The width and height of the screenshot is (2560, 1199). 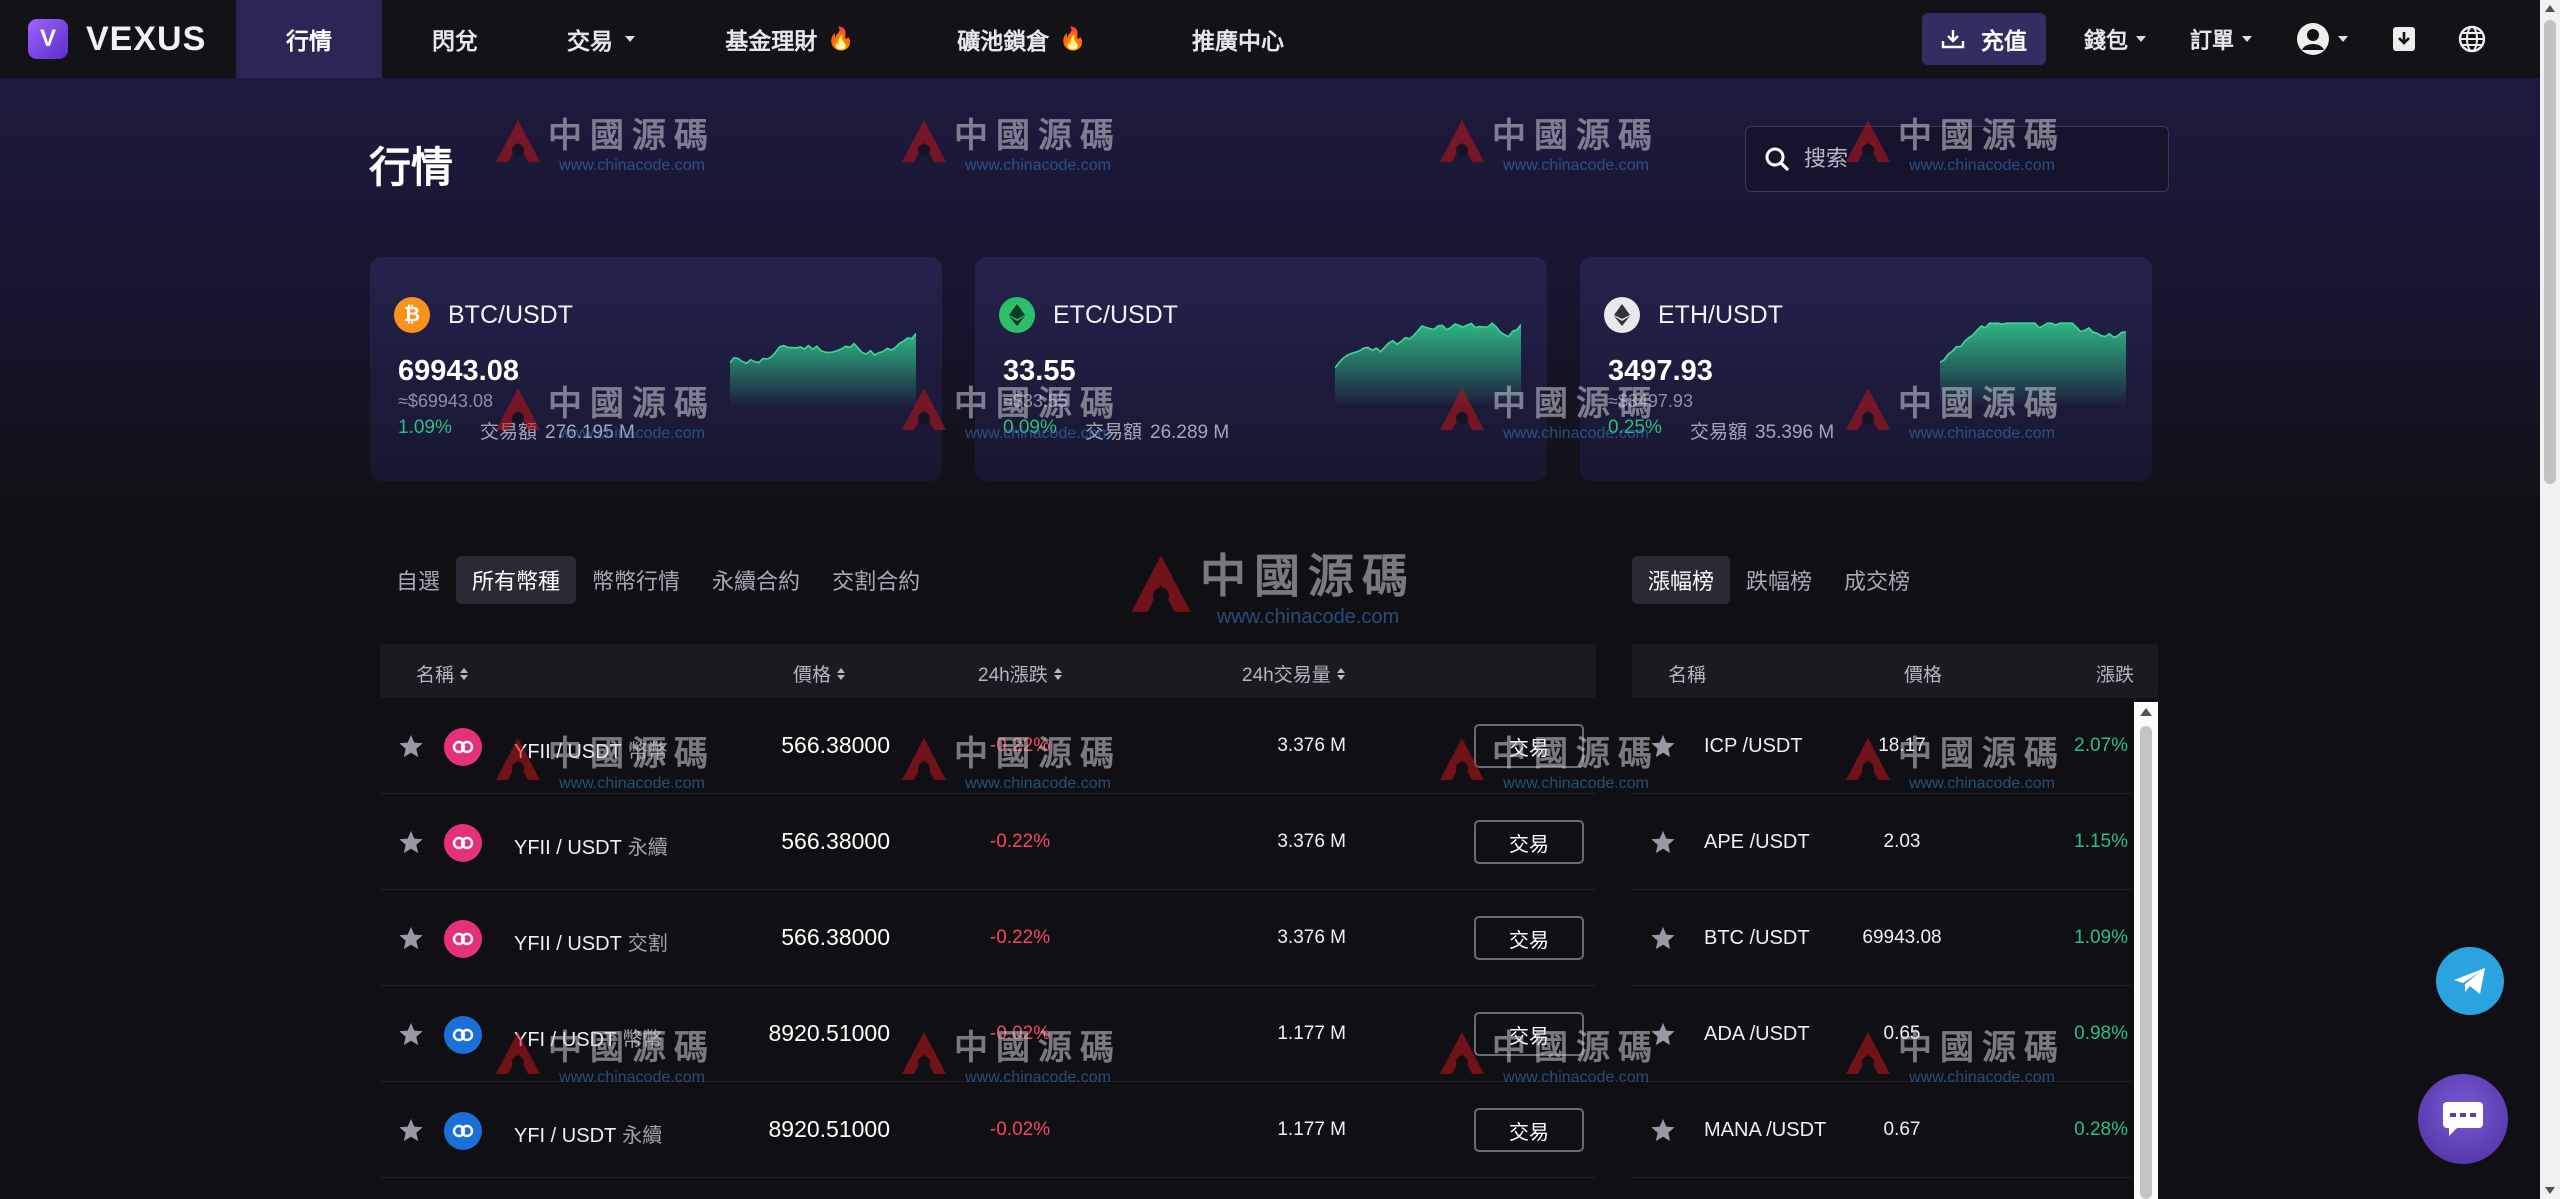 I want to click on tab-gainers: 漲幅榜, so click(x=1681, y=580).